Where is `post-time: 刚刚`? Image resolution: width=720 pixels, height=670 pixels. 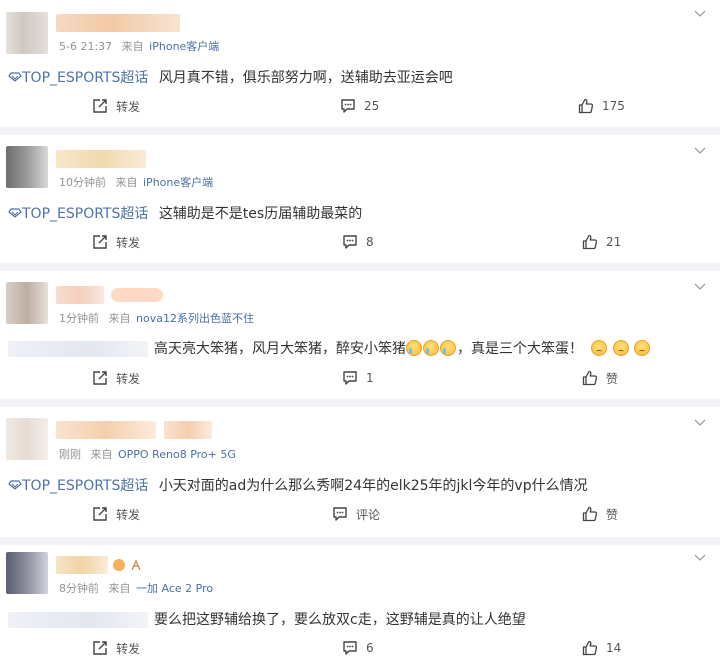 post-time: 刚刚 is located at coordinates (70, 454).